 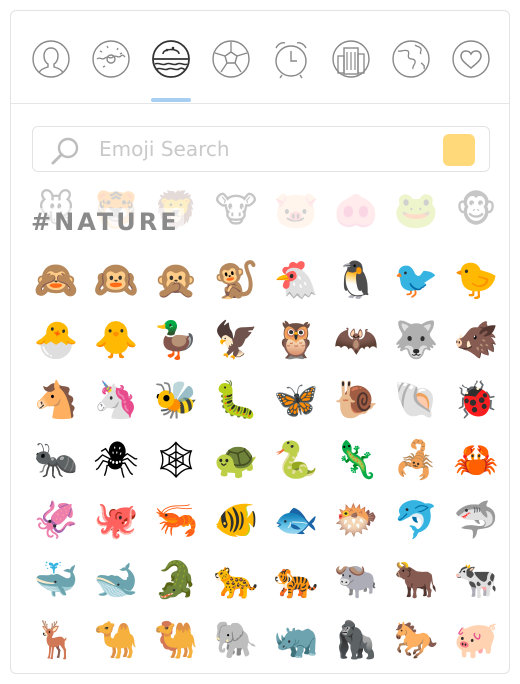 I want to click on emoji-button: 🦀, so click(x=476, y=461).